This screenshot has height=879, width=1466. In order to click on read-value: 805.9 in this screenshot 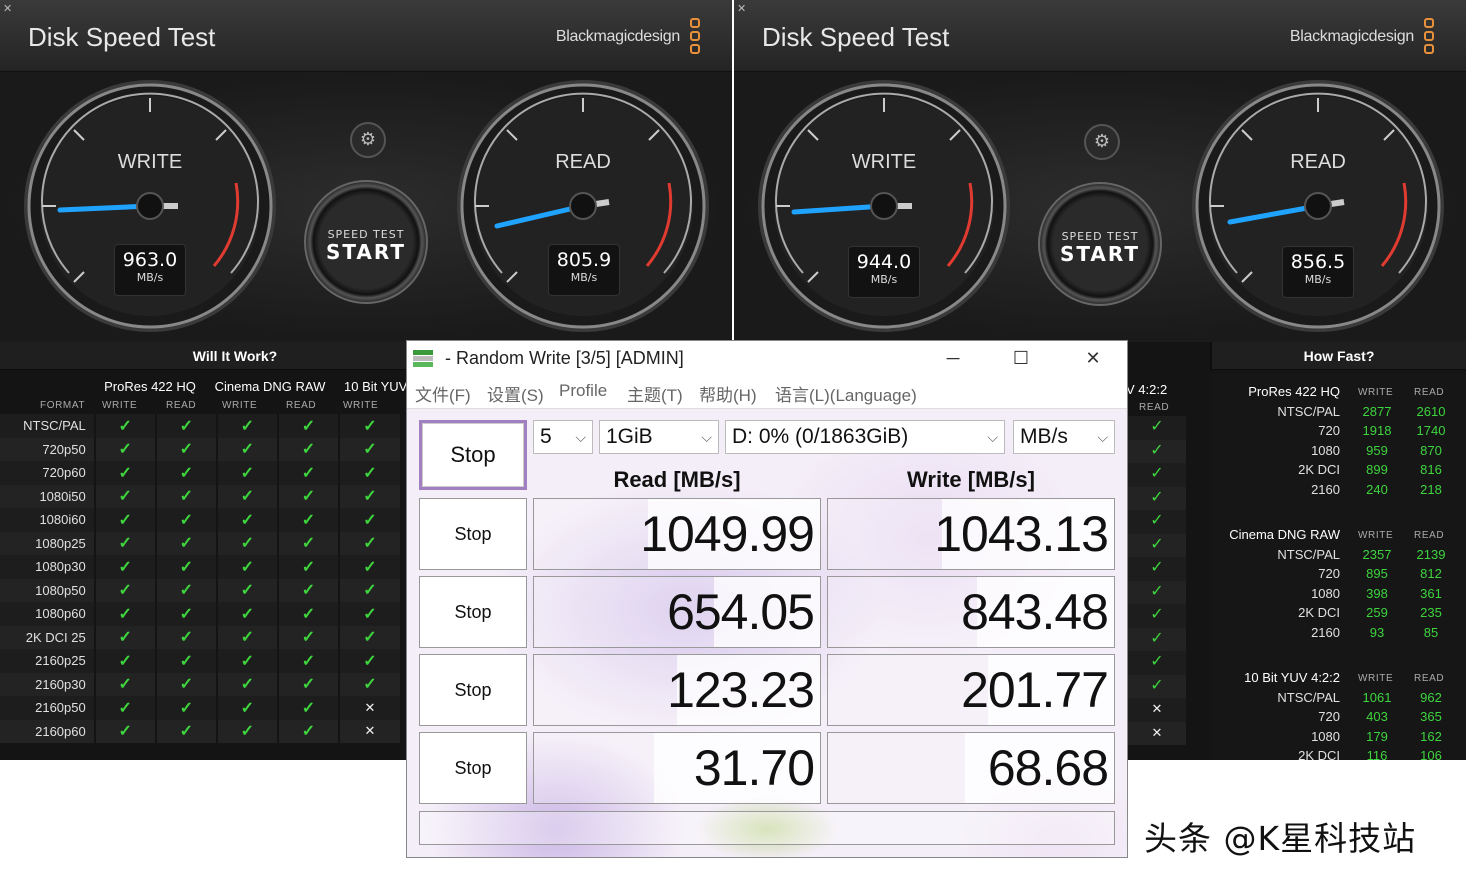, I will do `click(584, 260)`.